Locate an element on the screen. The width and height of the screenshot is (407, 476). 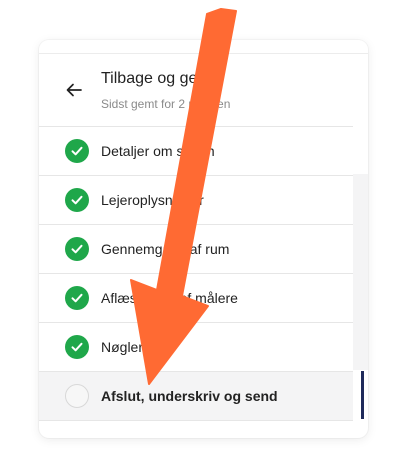
step-finish-sign-send: Afslut, underskriv og send is located at coordinates (196, 396).